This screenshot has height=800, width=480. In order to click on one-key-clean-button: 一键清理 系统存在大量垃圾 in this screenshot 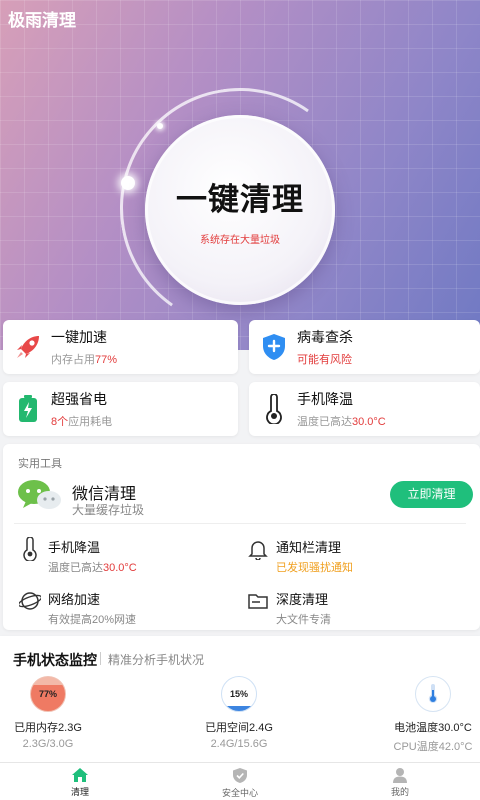, I will do `click(240, 210)`.